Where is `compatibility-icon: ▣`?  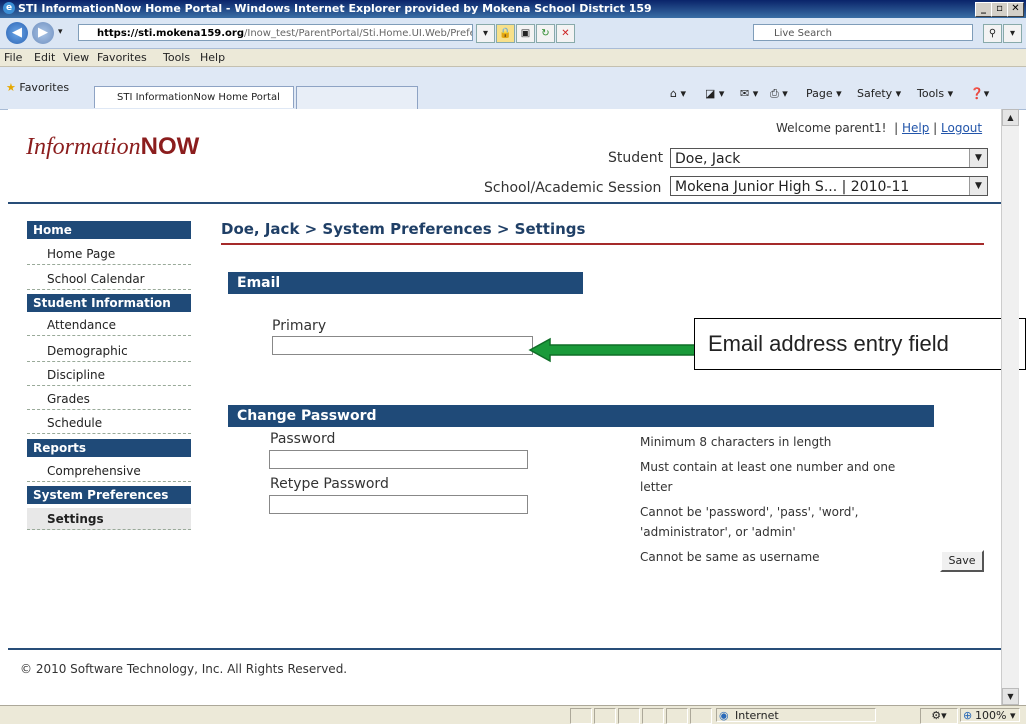
compatibility-icon: ▣ is located at coordinates (525, 33).